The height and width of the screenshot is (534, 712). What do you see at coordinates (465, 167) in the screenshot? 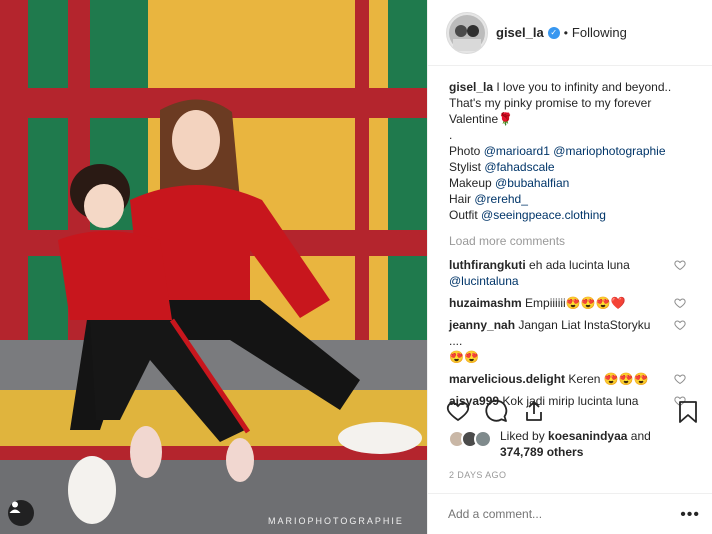
I see `stylist-label: Stylist` at bounding box center [465, 167].